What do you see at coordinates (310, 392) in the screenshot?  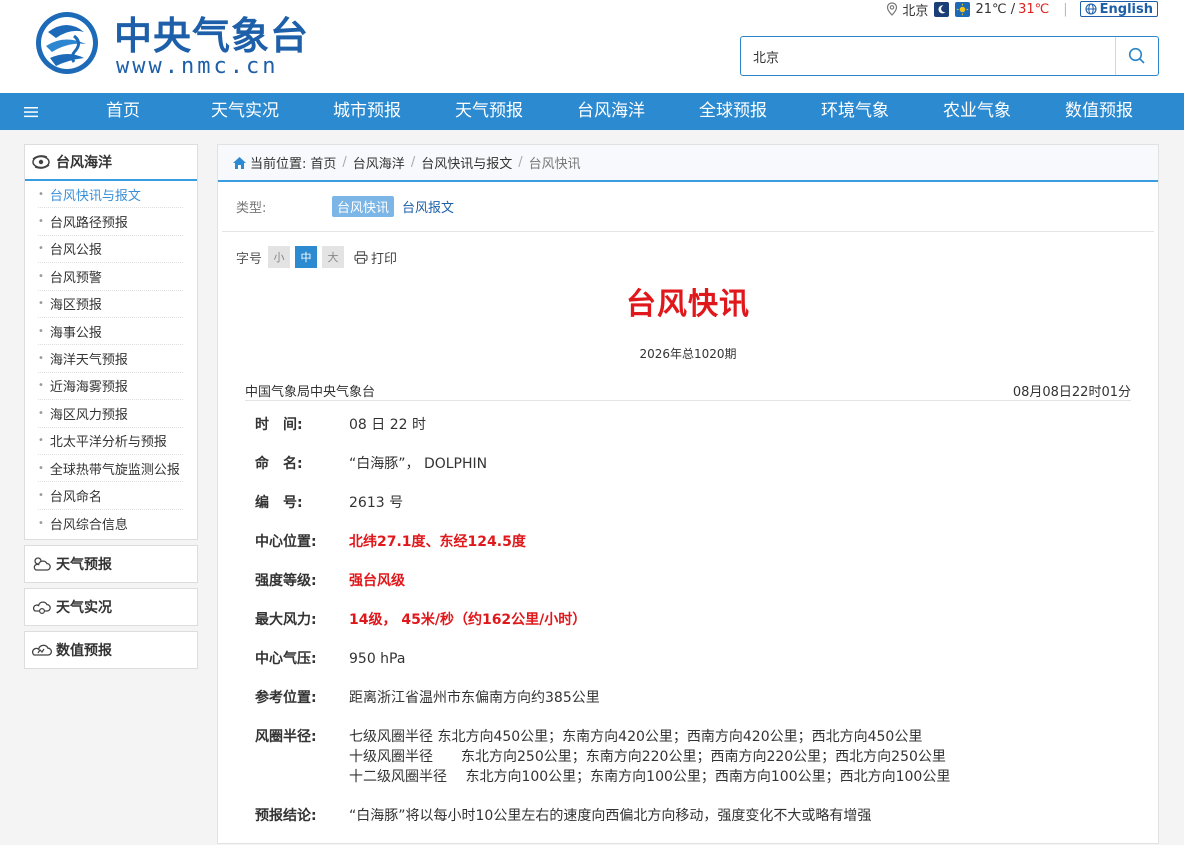 I see `issuer-name: 中国气象局中央气象台` at bounding box center [310, 392].